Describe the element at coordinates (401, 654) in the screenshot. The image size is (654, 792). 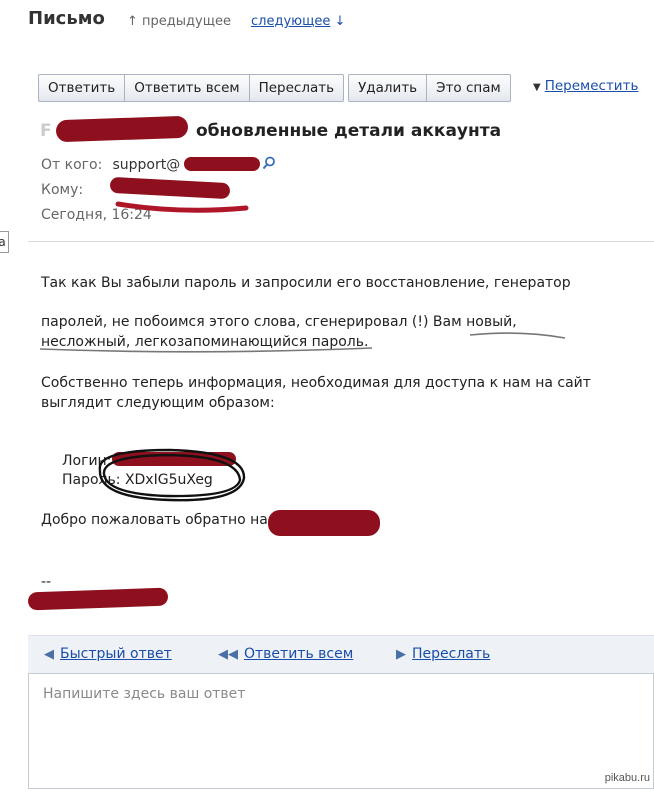
I see `forward-arrow-icon: ▶` at that location.